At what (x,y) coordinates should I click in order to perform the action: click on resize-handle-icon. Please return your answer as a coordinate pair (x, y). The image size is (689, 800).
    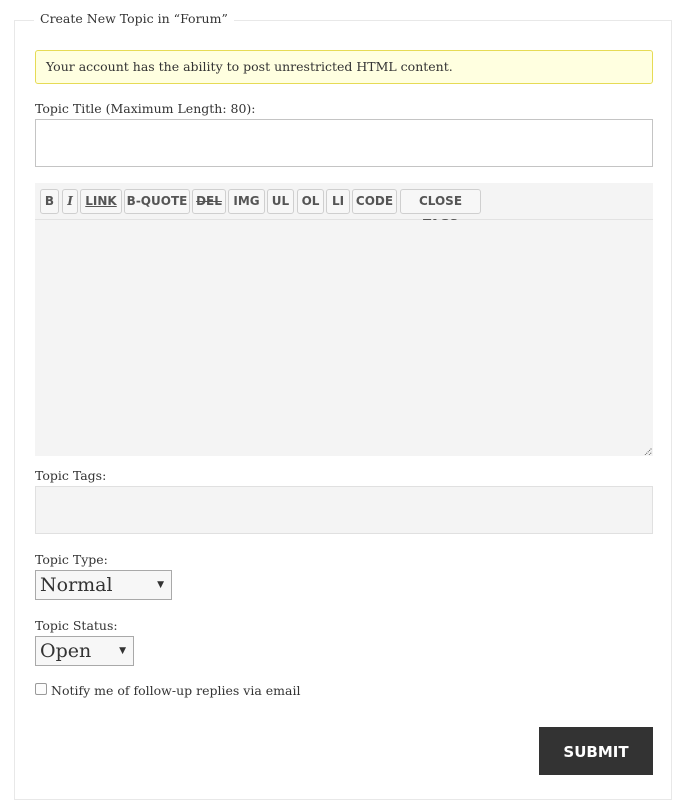
    Looking at the image, I should click on (648, 451).